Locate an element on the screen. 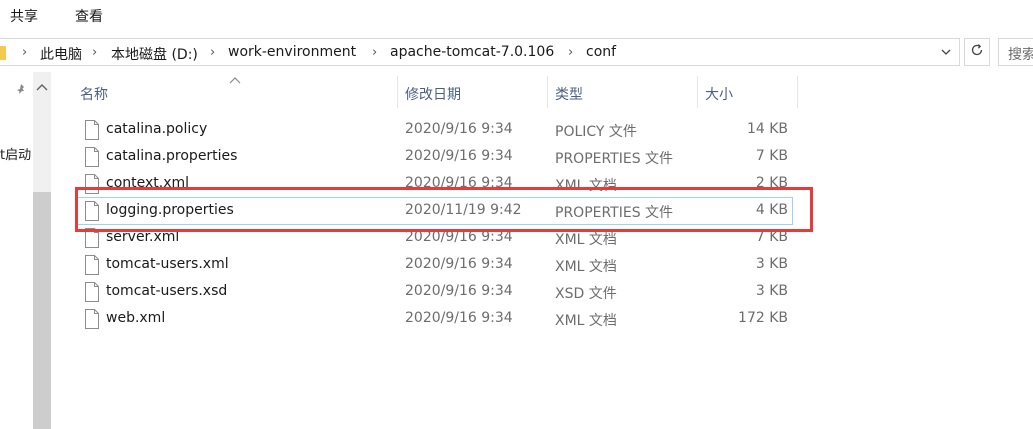 The image size is (1033, 429). file-name: catalina.properties is located at coordinates (172, 156).